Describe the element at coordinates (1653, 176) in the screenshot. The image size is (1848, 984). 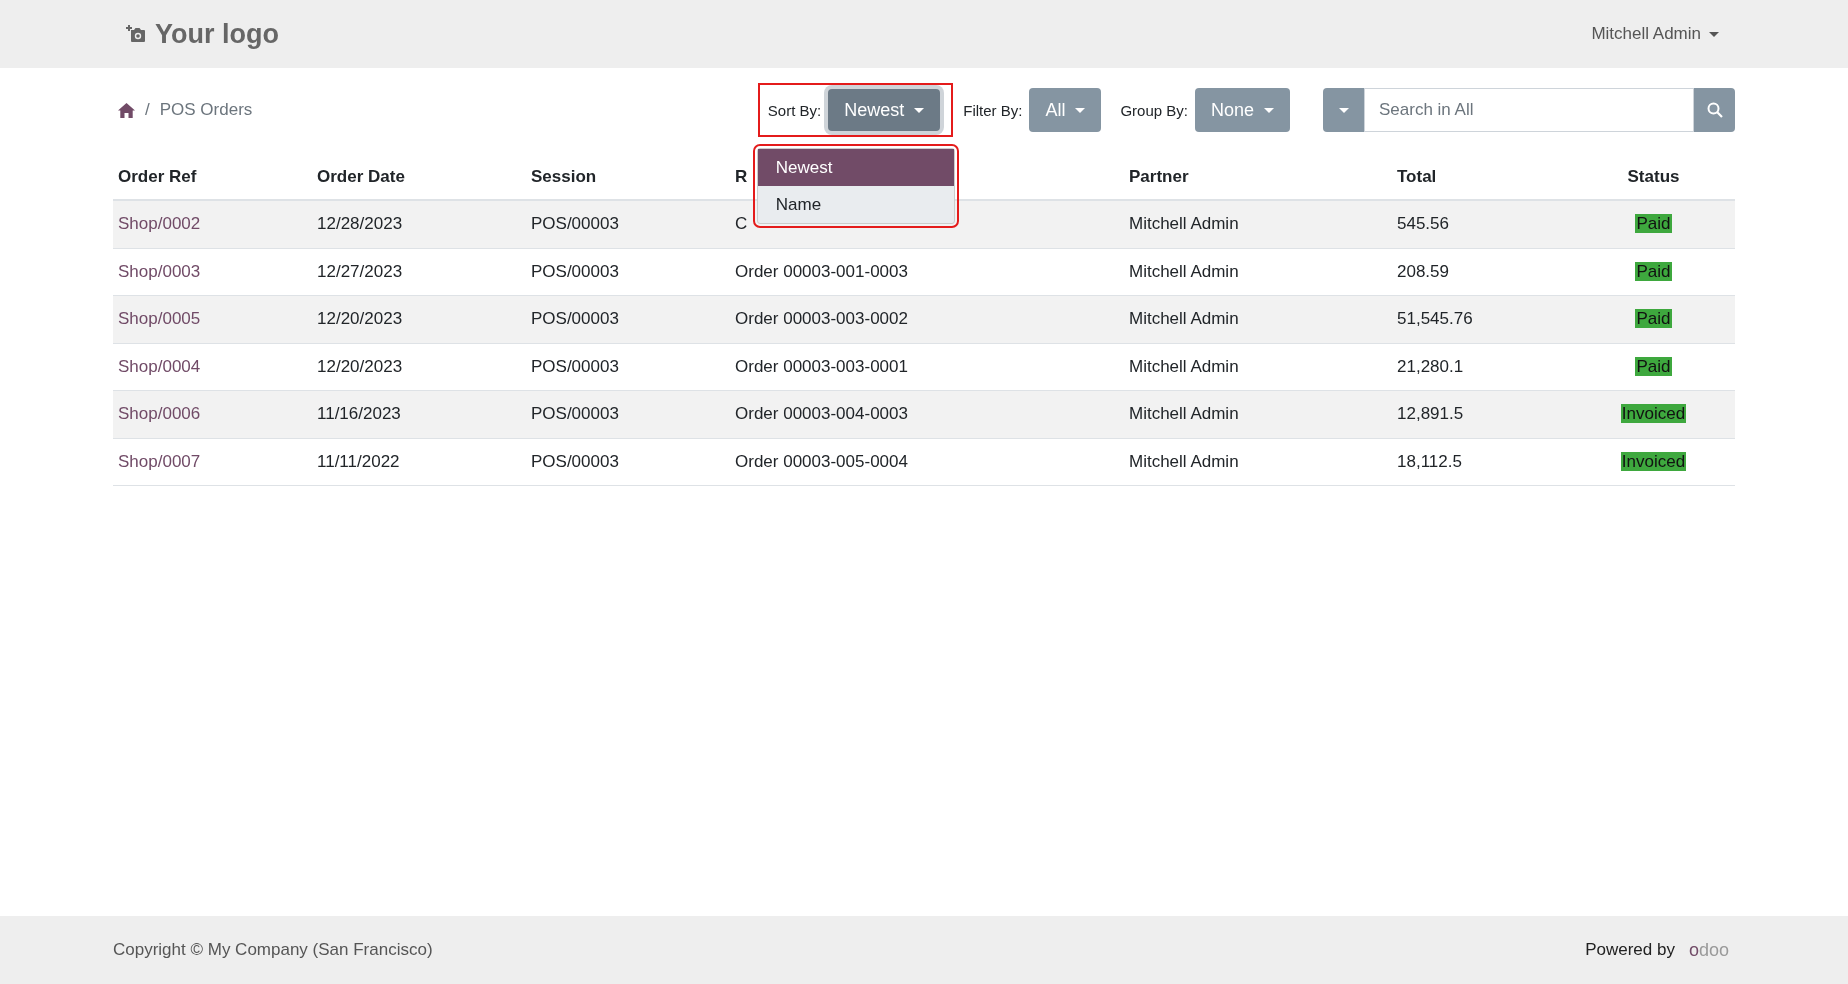
I see `column-header: Status` at that location.